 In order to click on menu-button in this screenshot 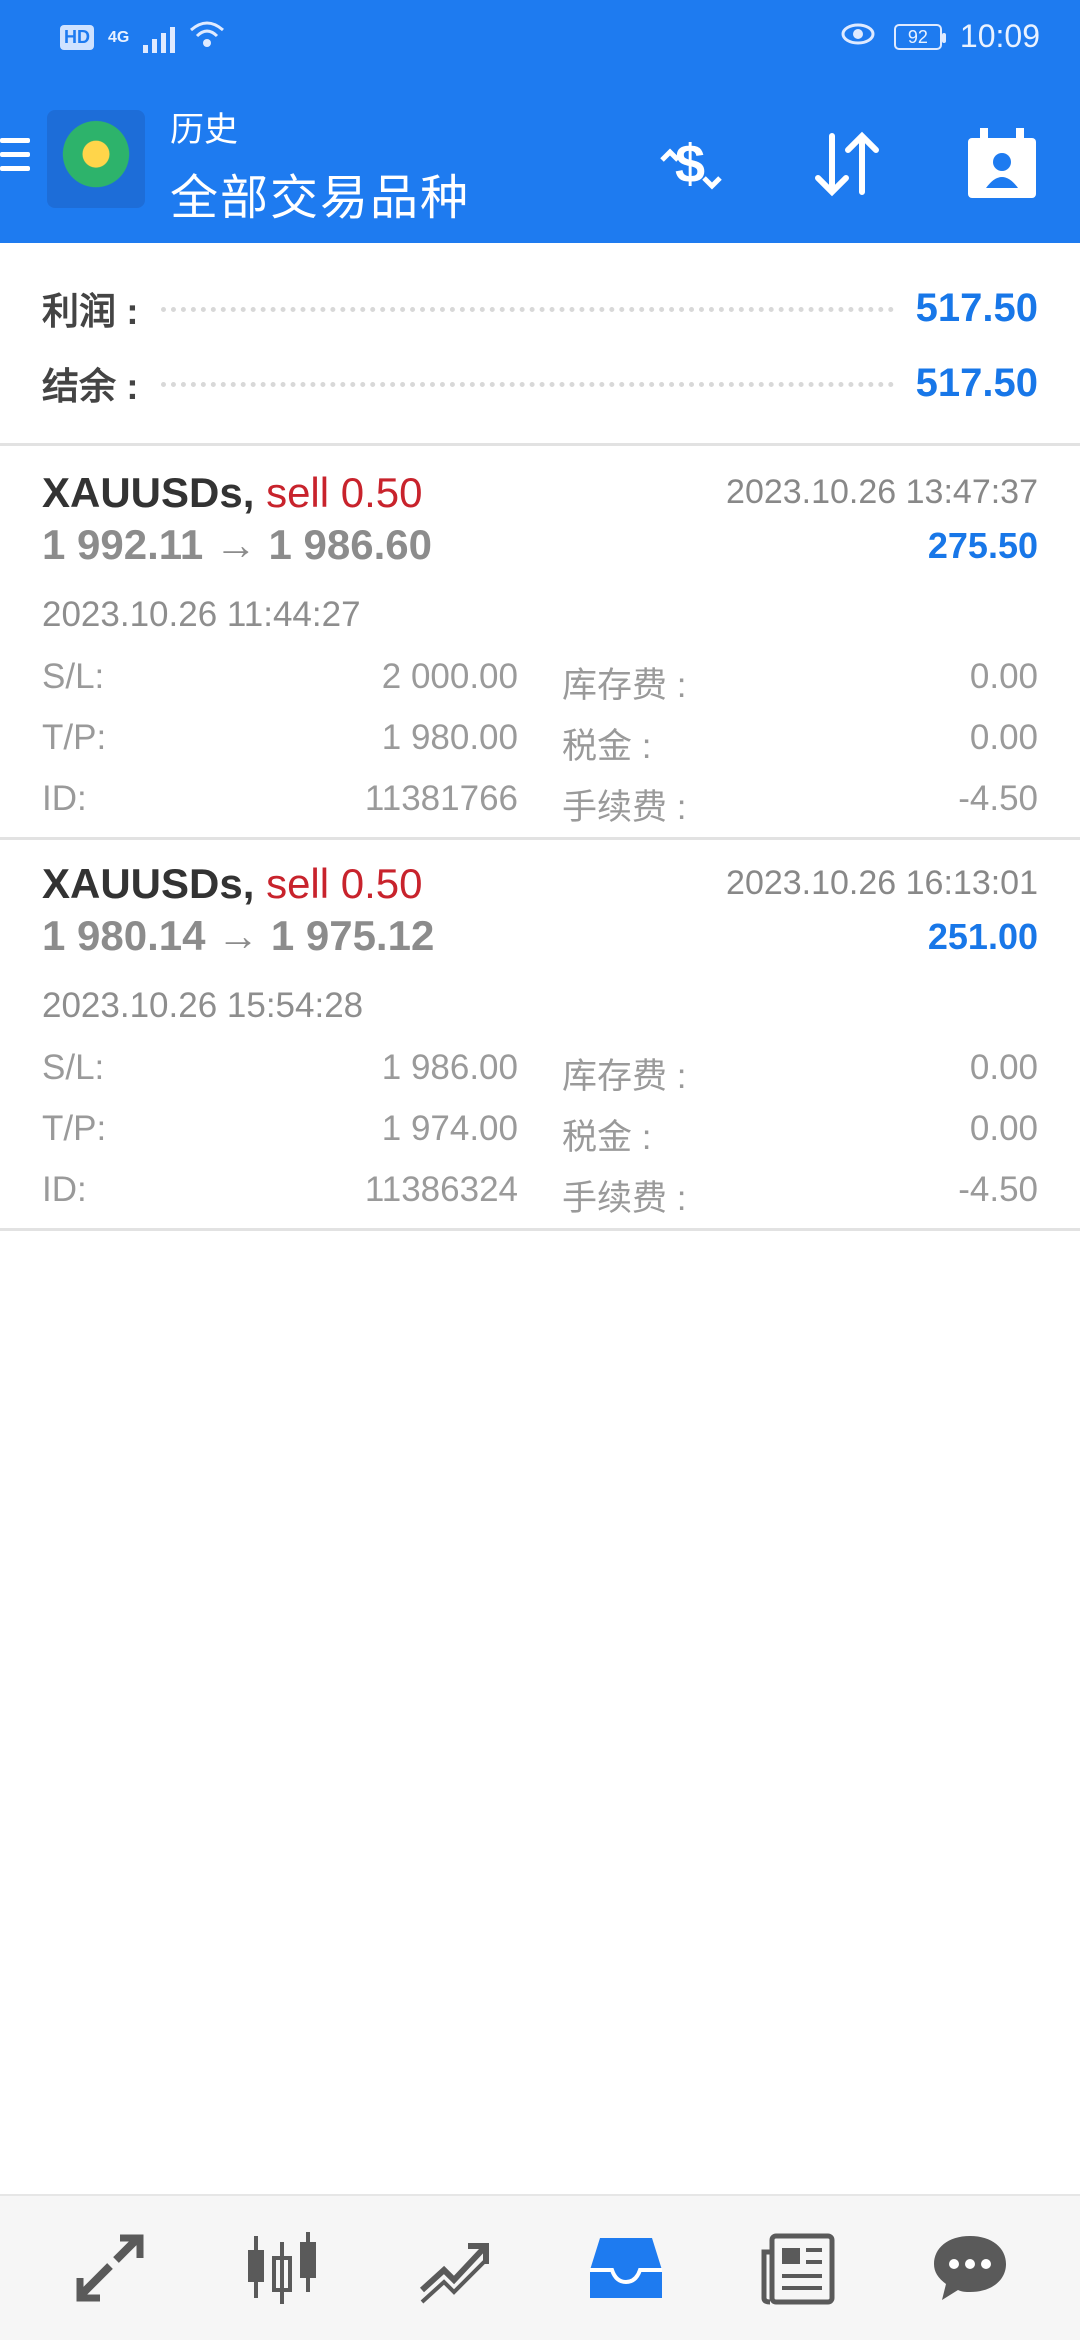, I will do `click(15, 160)`.